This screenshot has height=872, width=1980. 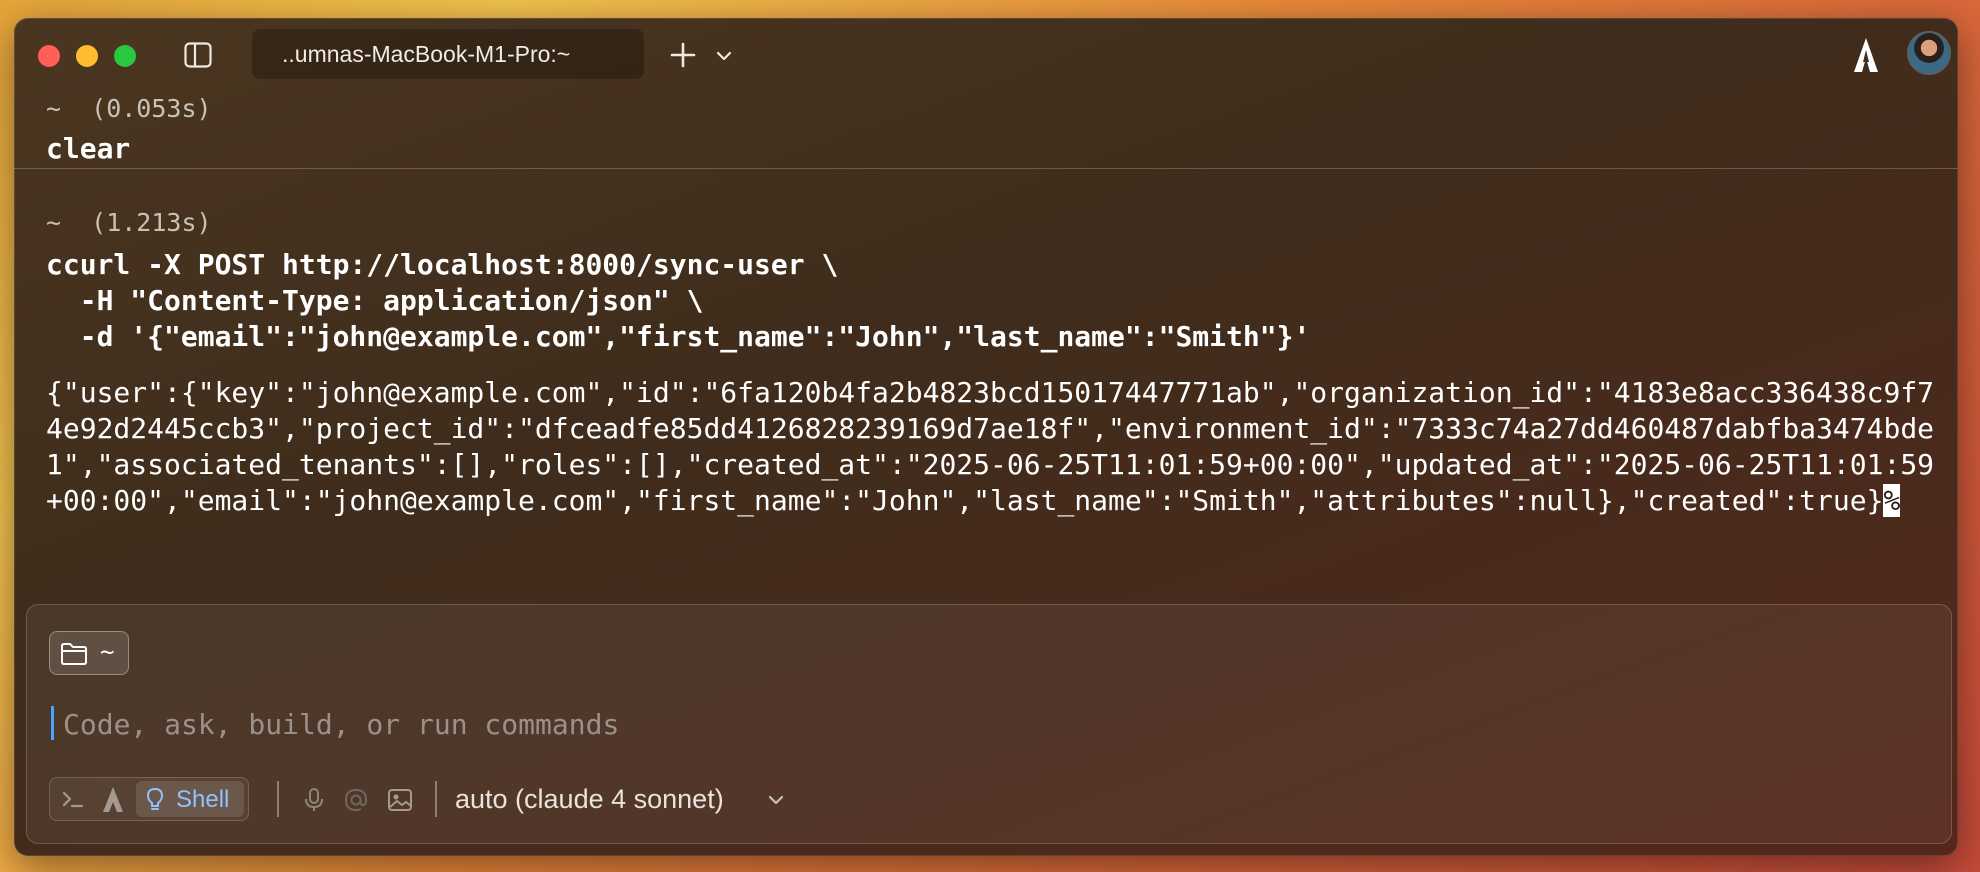 I want to click on folder-icon, so click(x=74, y=654).